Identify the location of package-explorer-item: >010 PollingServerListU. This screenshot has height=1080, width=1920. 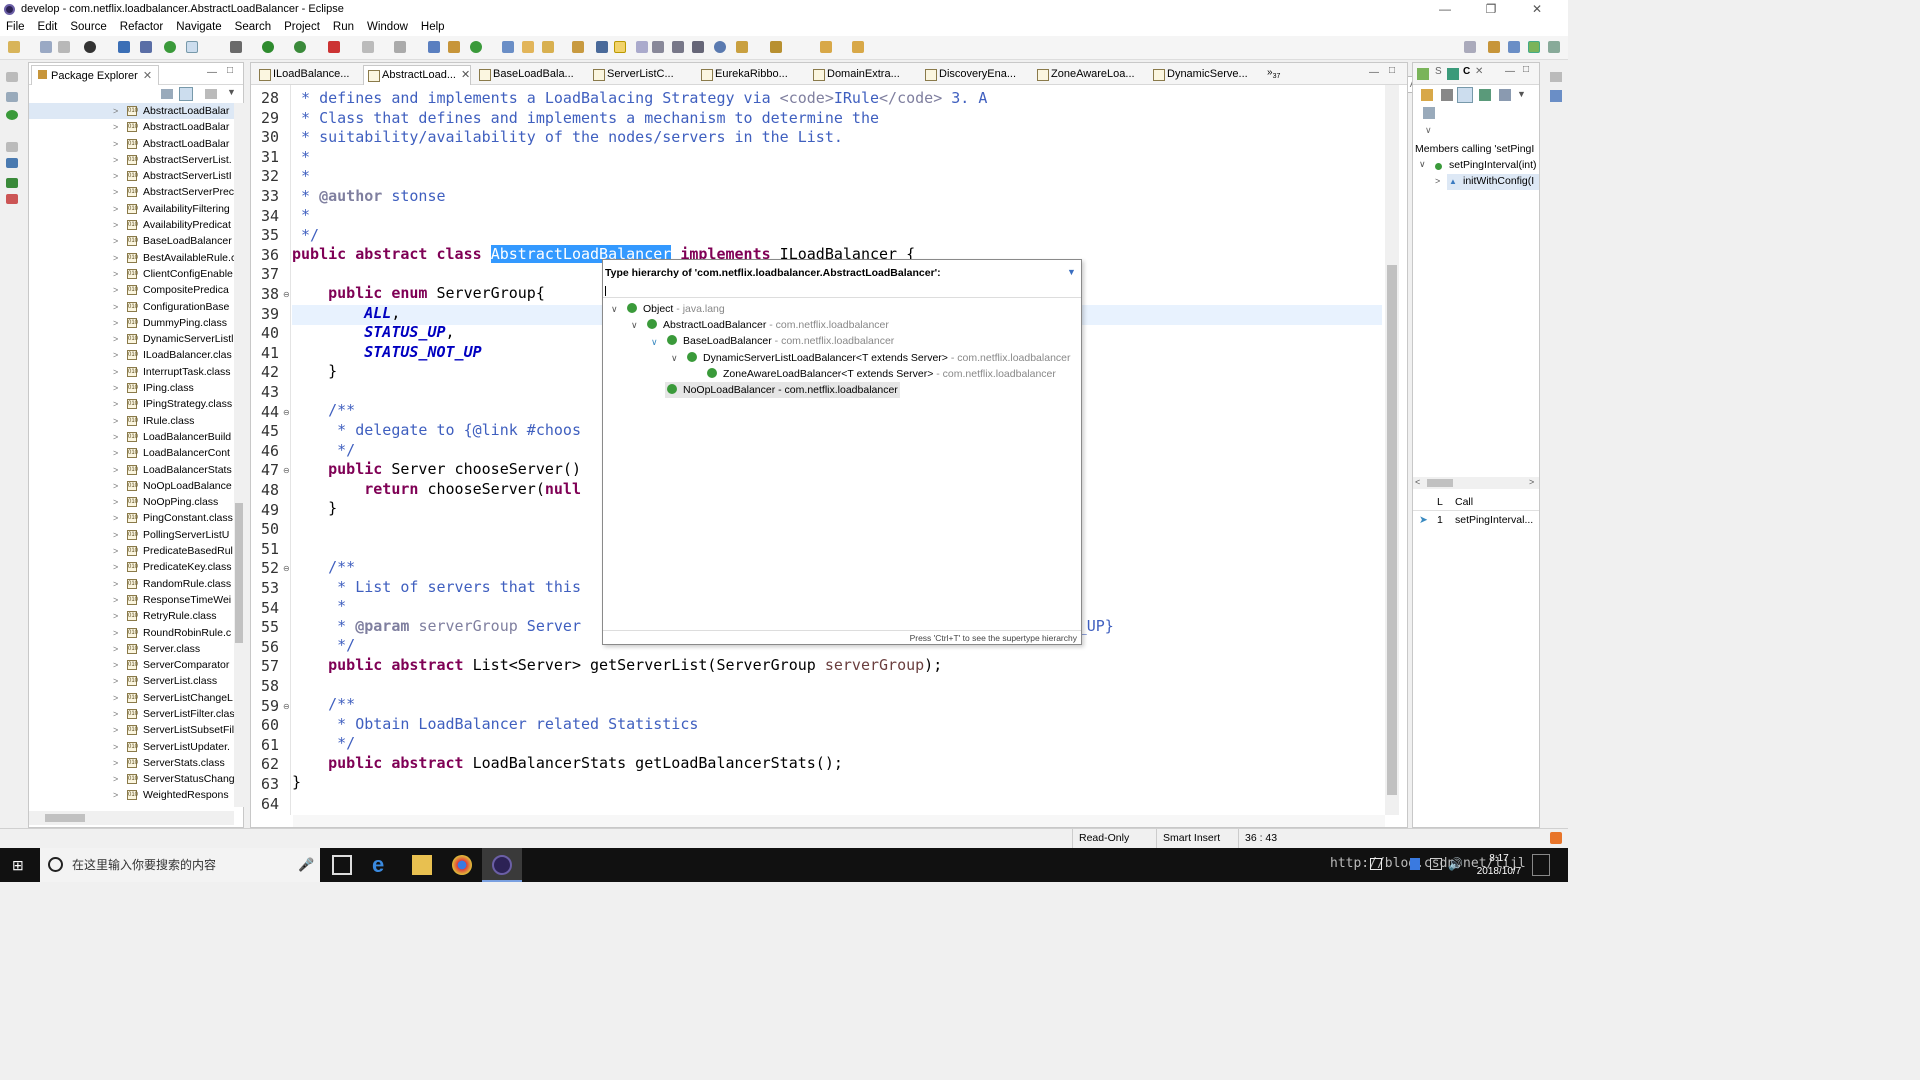
(131, 535).